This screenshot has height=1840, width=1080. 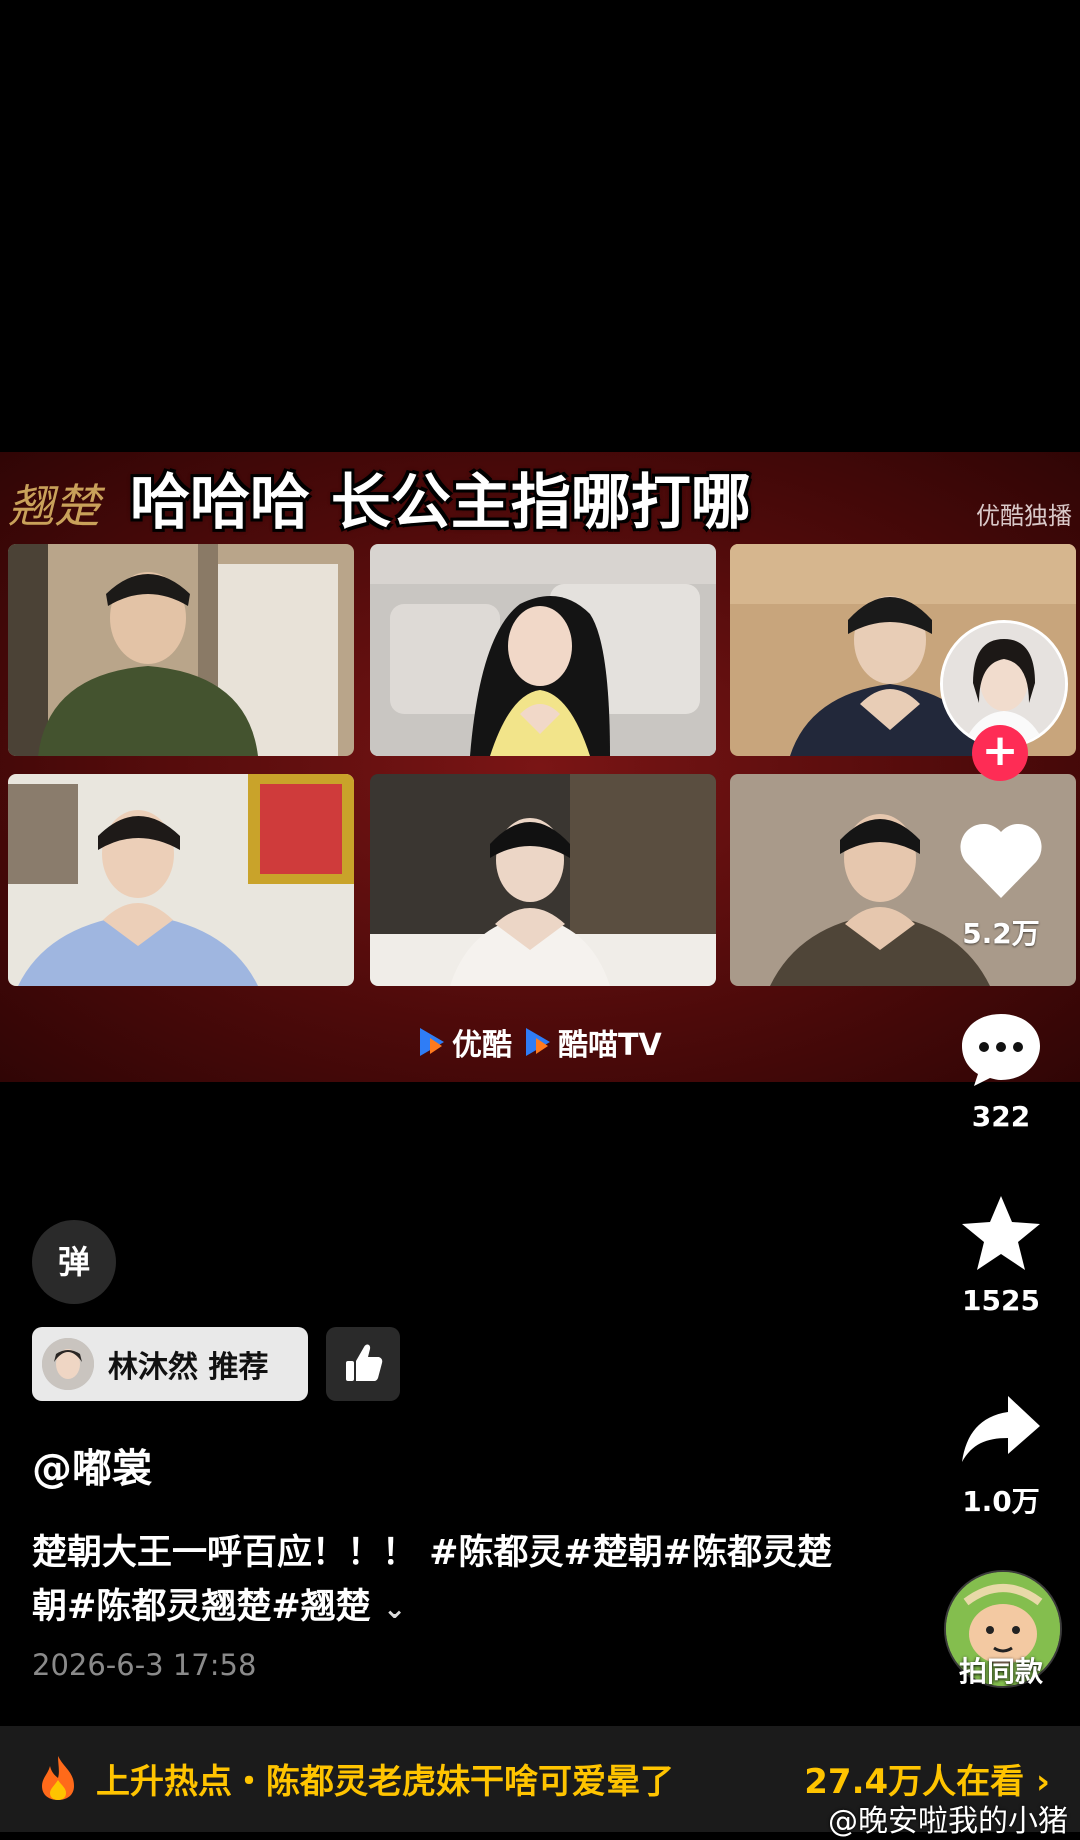 What do you see at coordinates (1001, 1501) in the screenshot?
I see `share-count: 1.0万` at bounding box center [1001, 1501].